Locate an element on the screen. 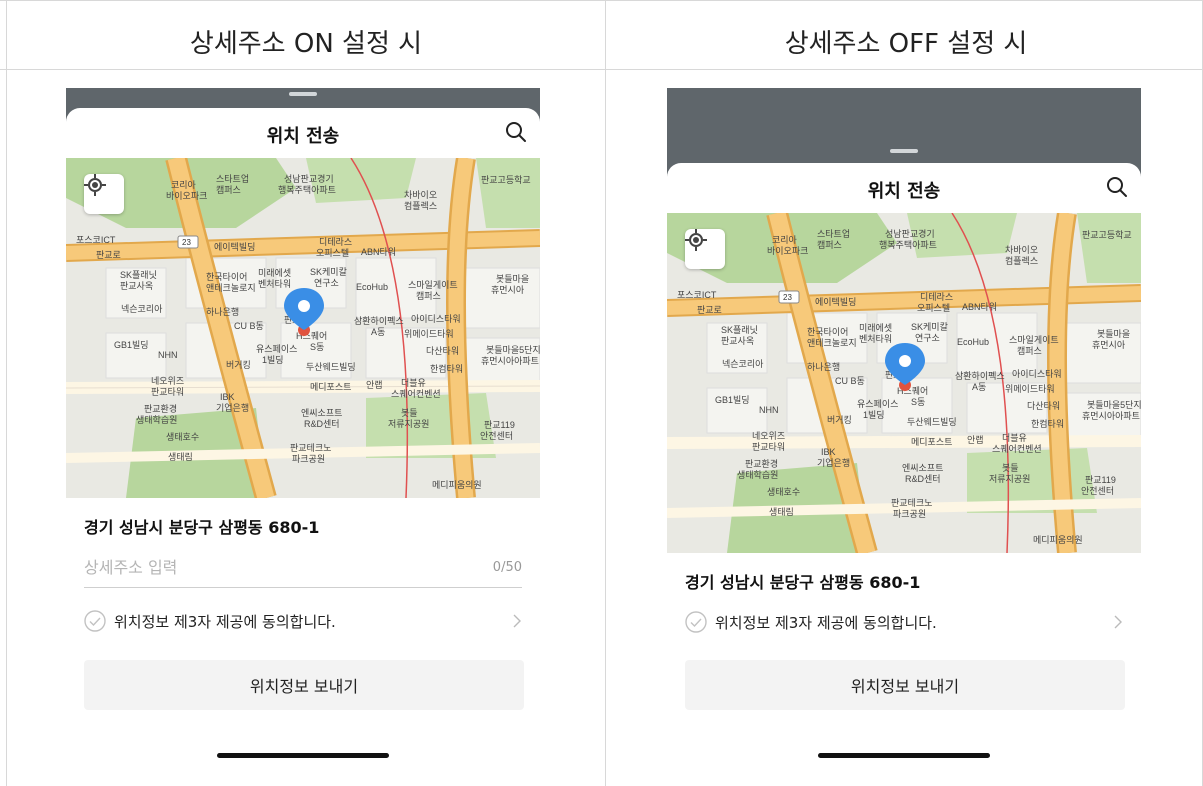  svg-text: 안랩 is located at coordinates (374, 384).